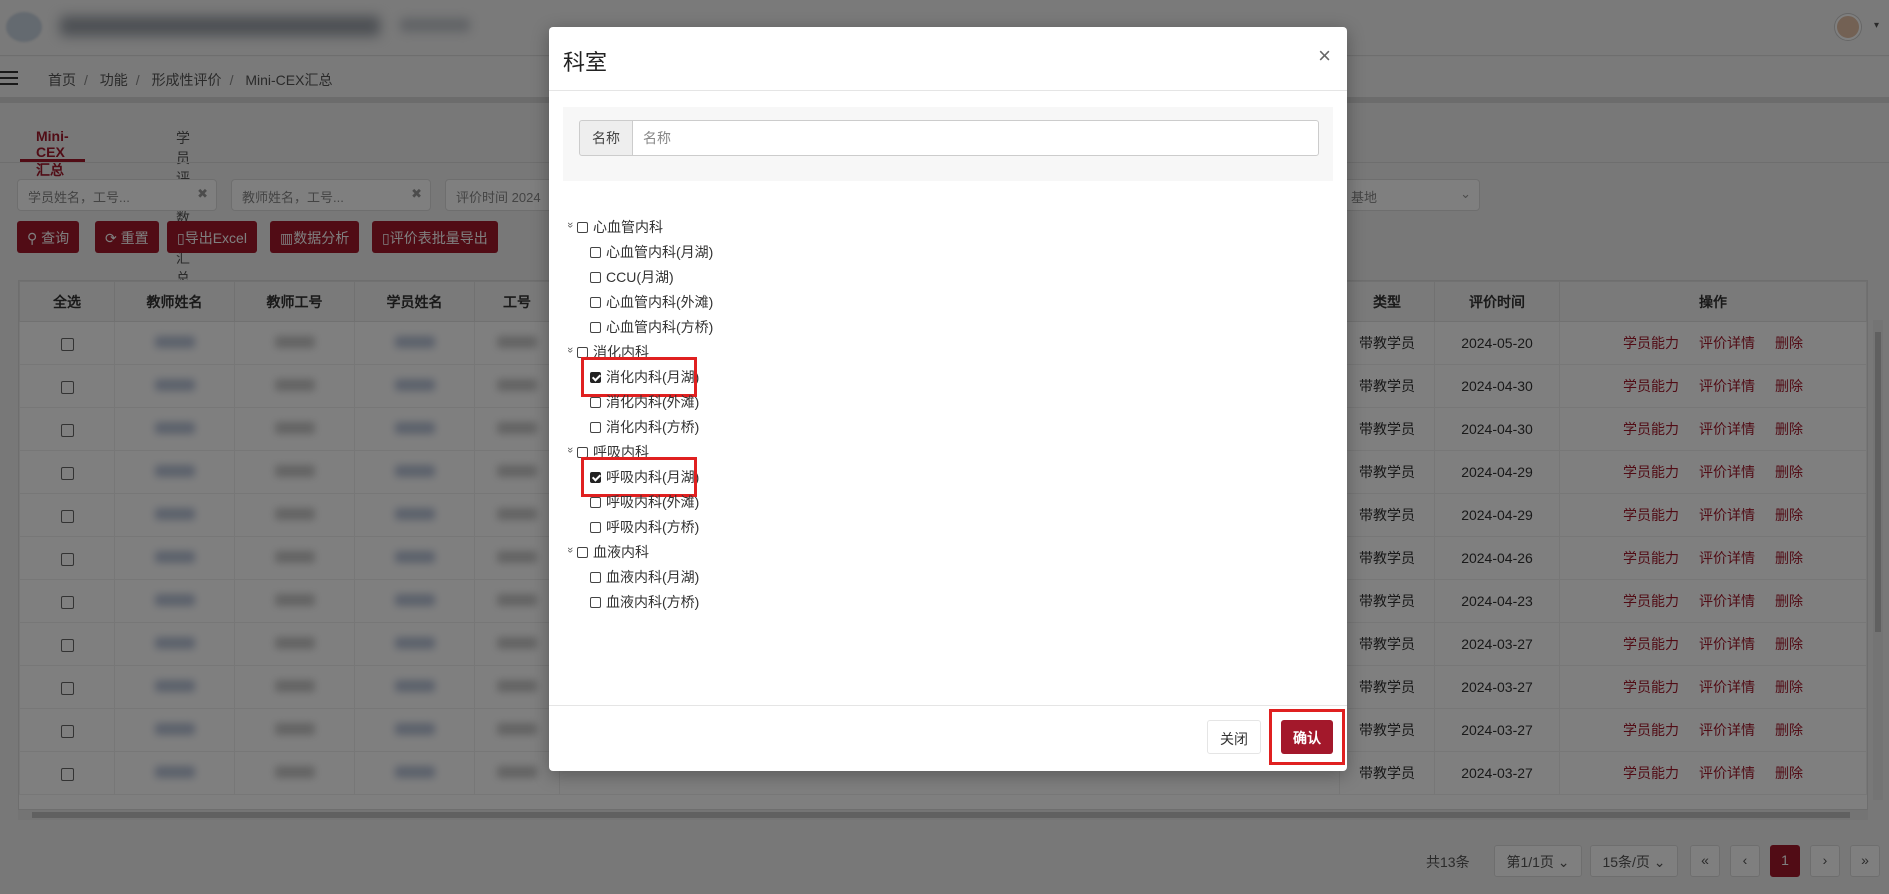 The width and height of the screenshot is (1889, 894). I want to click on tree-child-label: 心血管内科(方桥), so click(660, 327).